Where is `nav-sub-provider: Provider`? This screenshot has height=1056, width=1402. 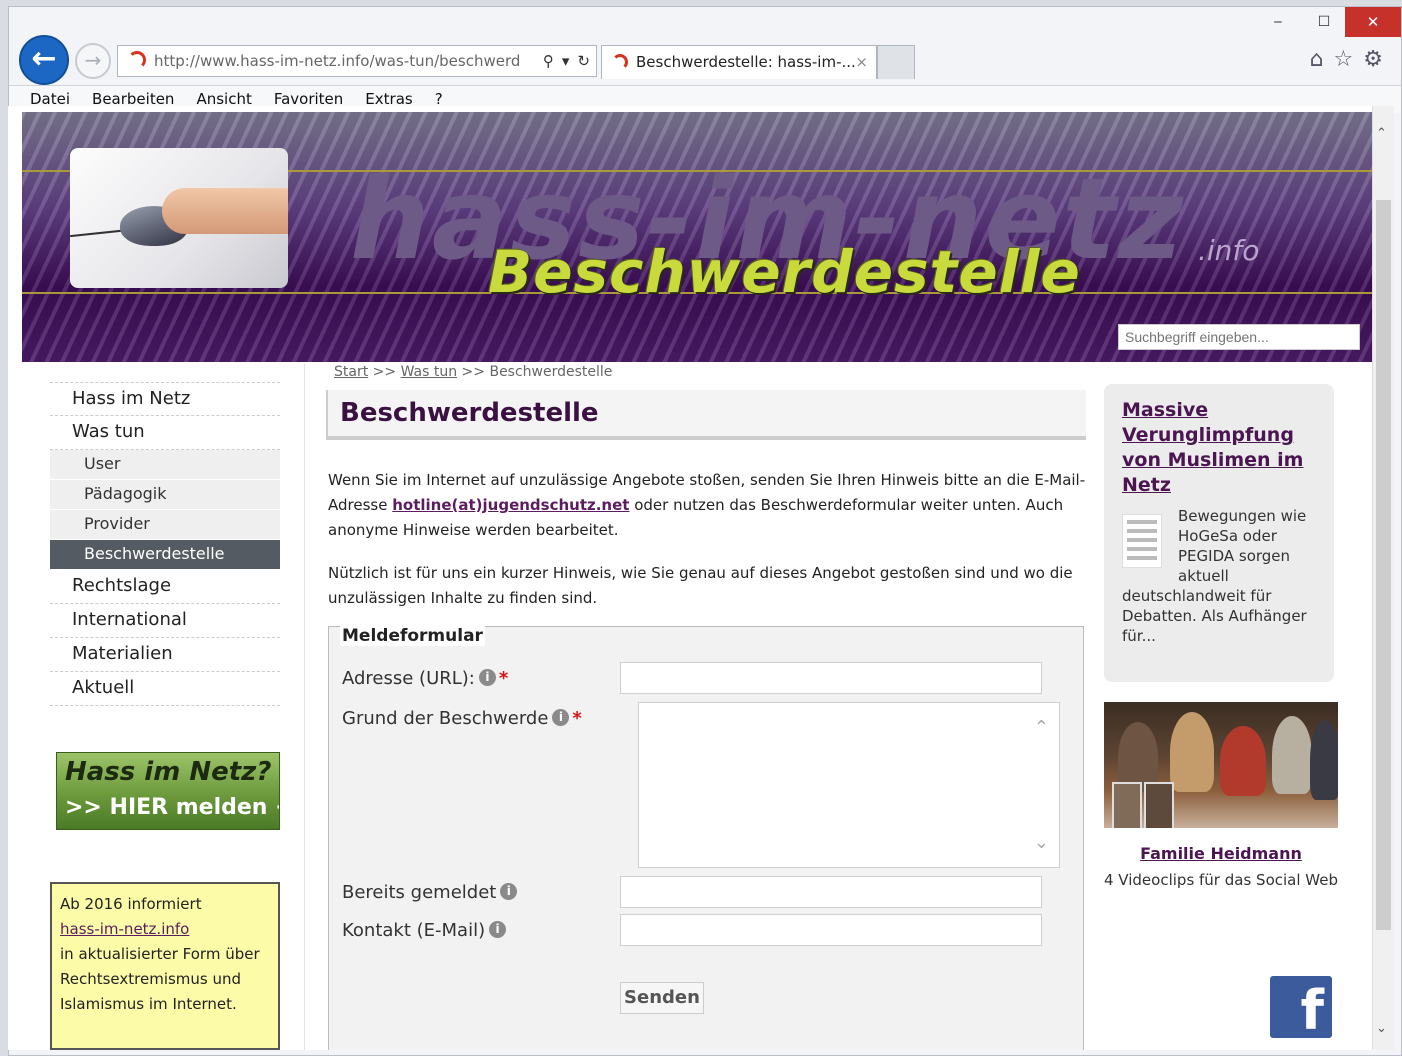 nav-sub-provider: Provider is located at coordinates (165, 525).